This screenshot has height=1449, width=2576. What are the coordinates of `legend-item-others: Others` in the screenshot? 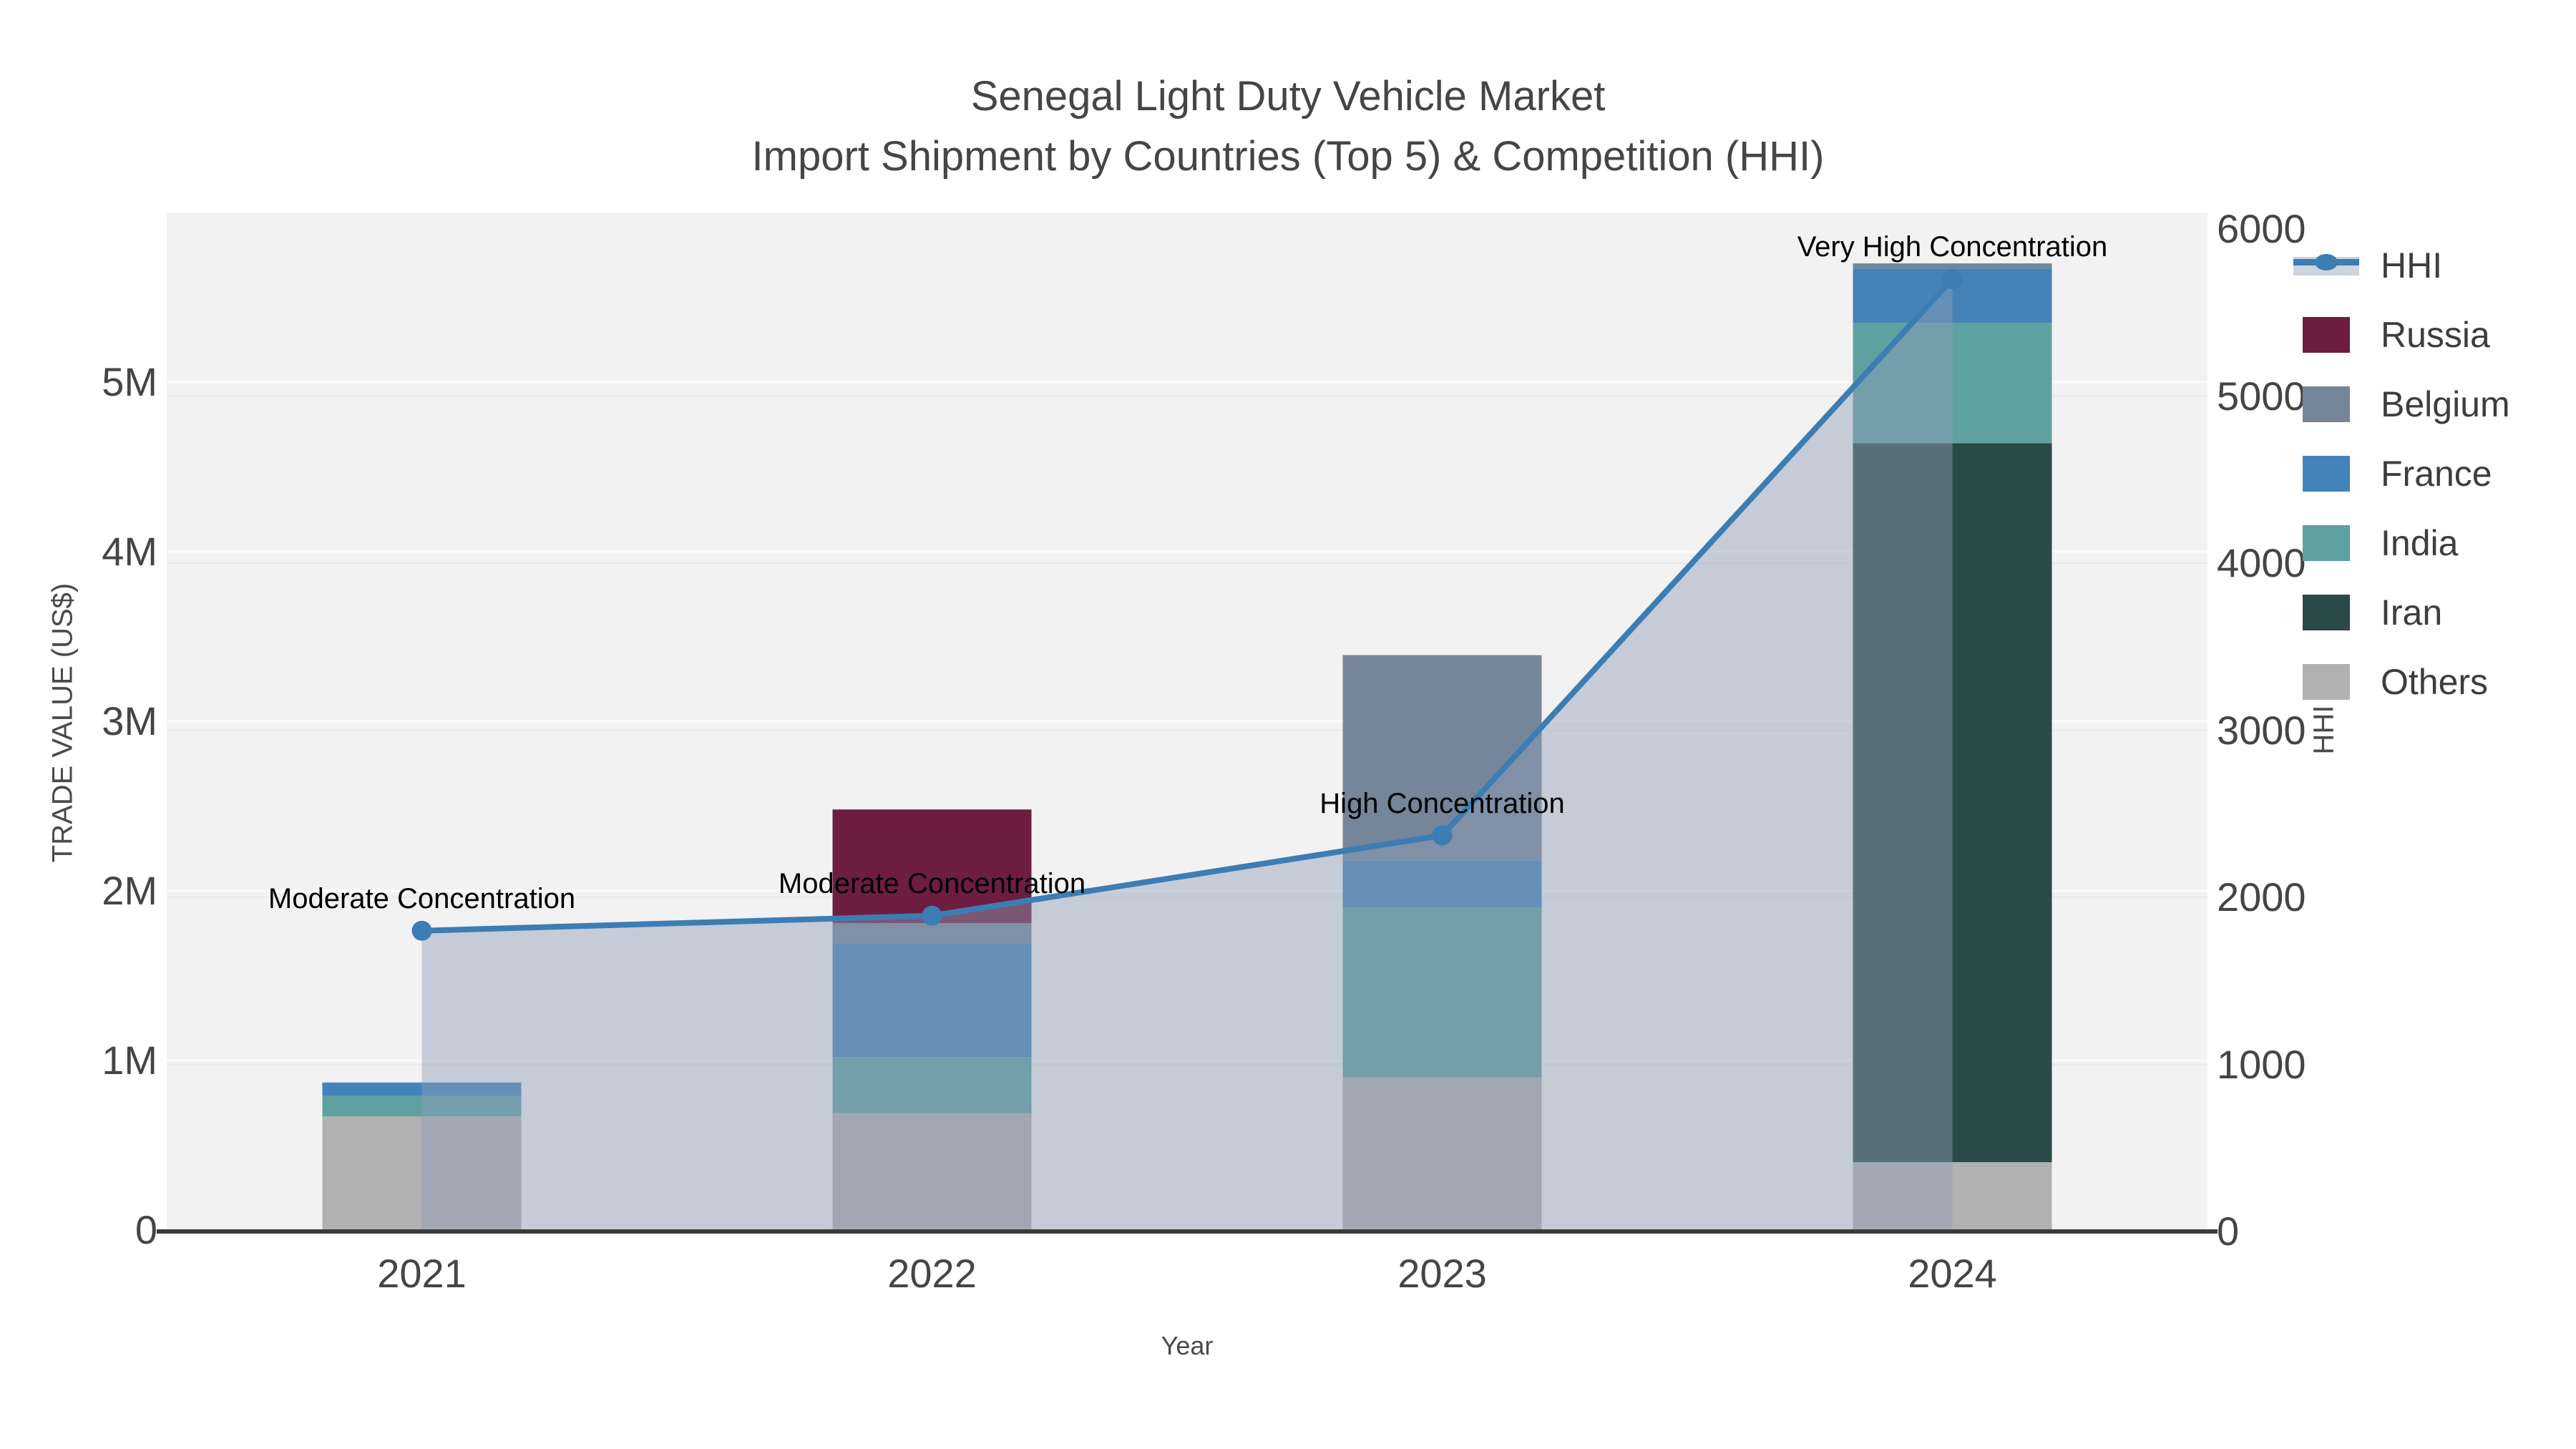 It's located at (2434, 681).